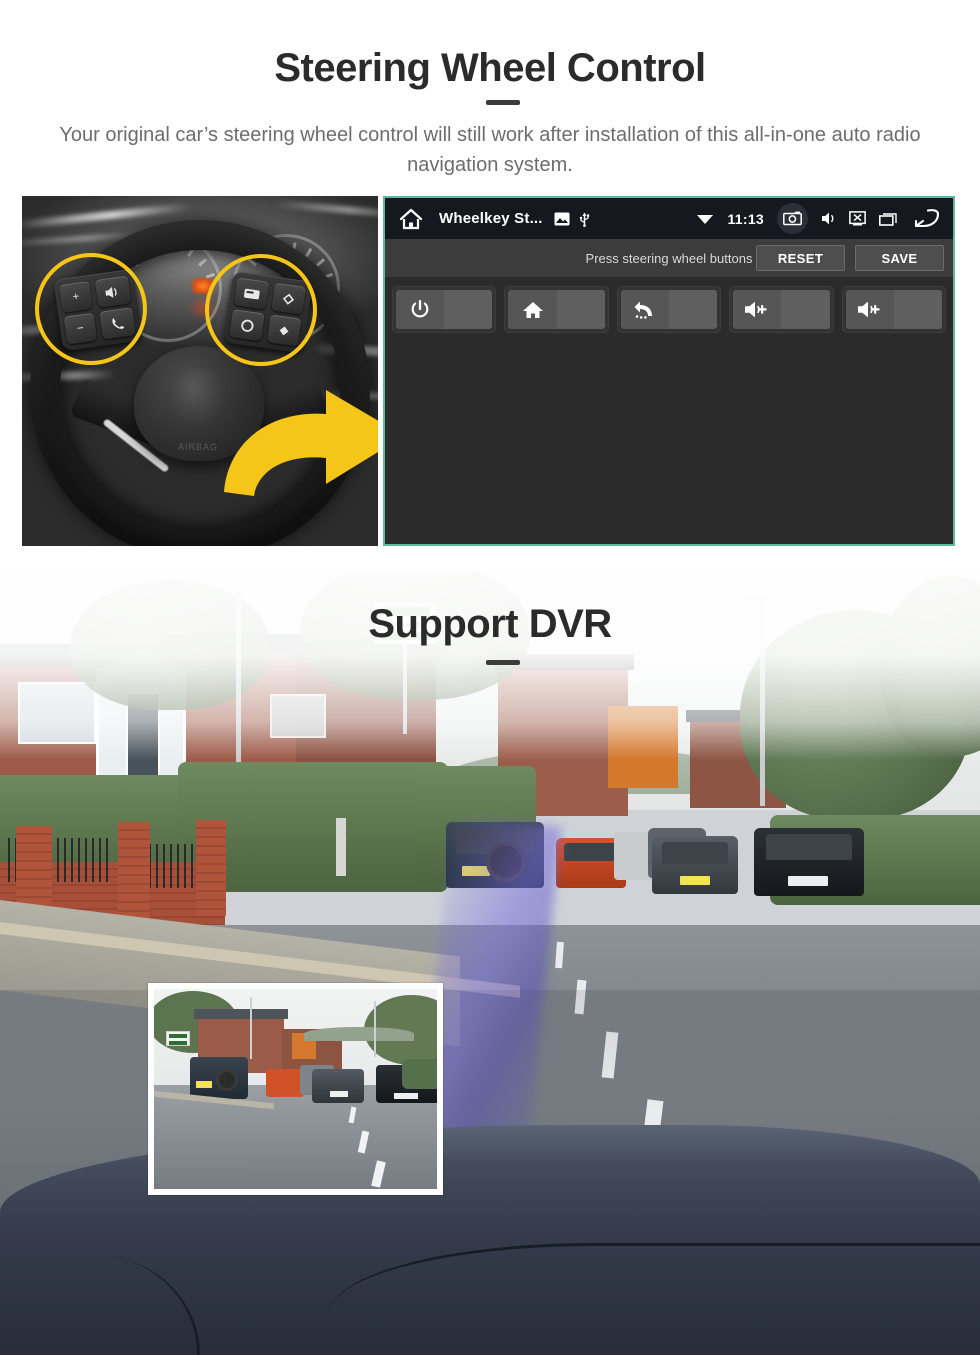 The height and width of the screenshot is (1355, 980). I want to click on inset-hill, so click(359, 1034).